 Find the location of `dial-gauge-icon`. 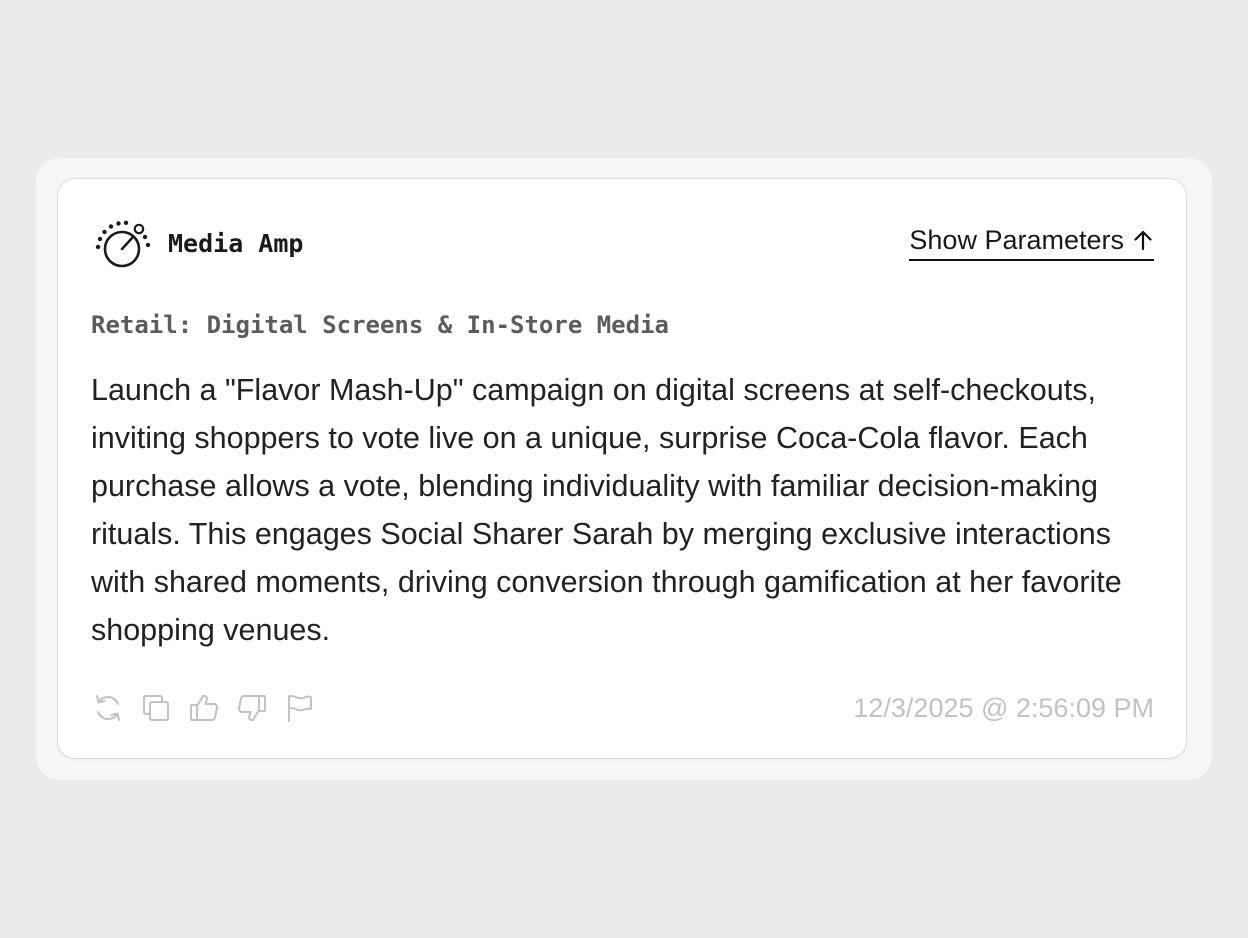

dial-gauge-icon is located at coordinates (123, 244).